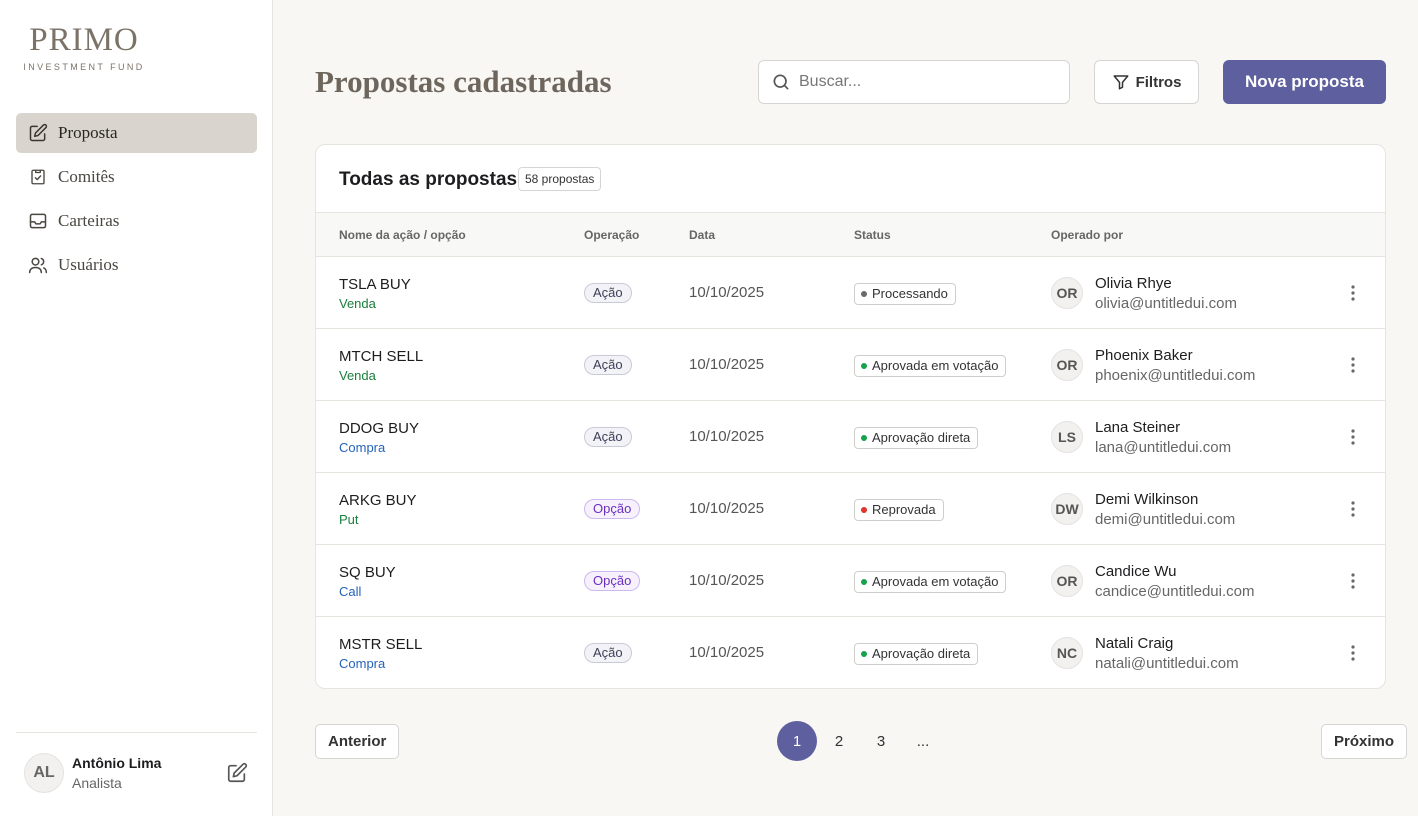 The image size is (1418, 816). I want to click on sidebar-item-usuarios: Usuários, so click(136, 265).